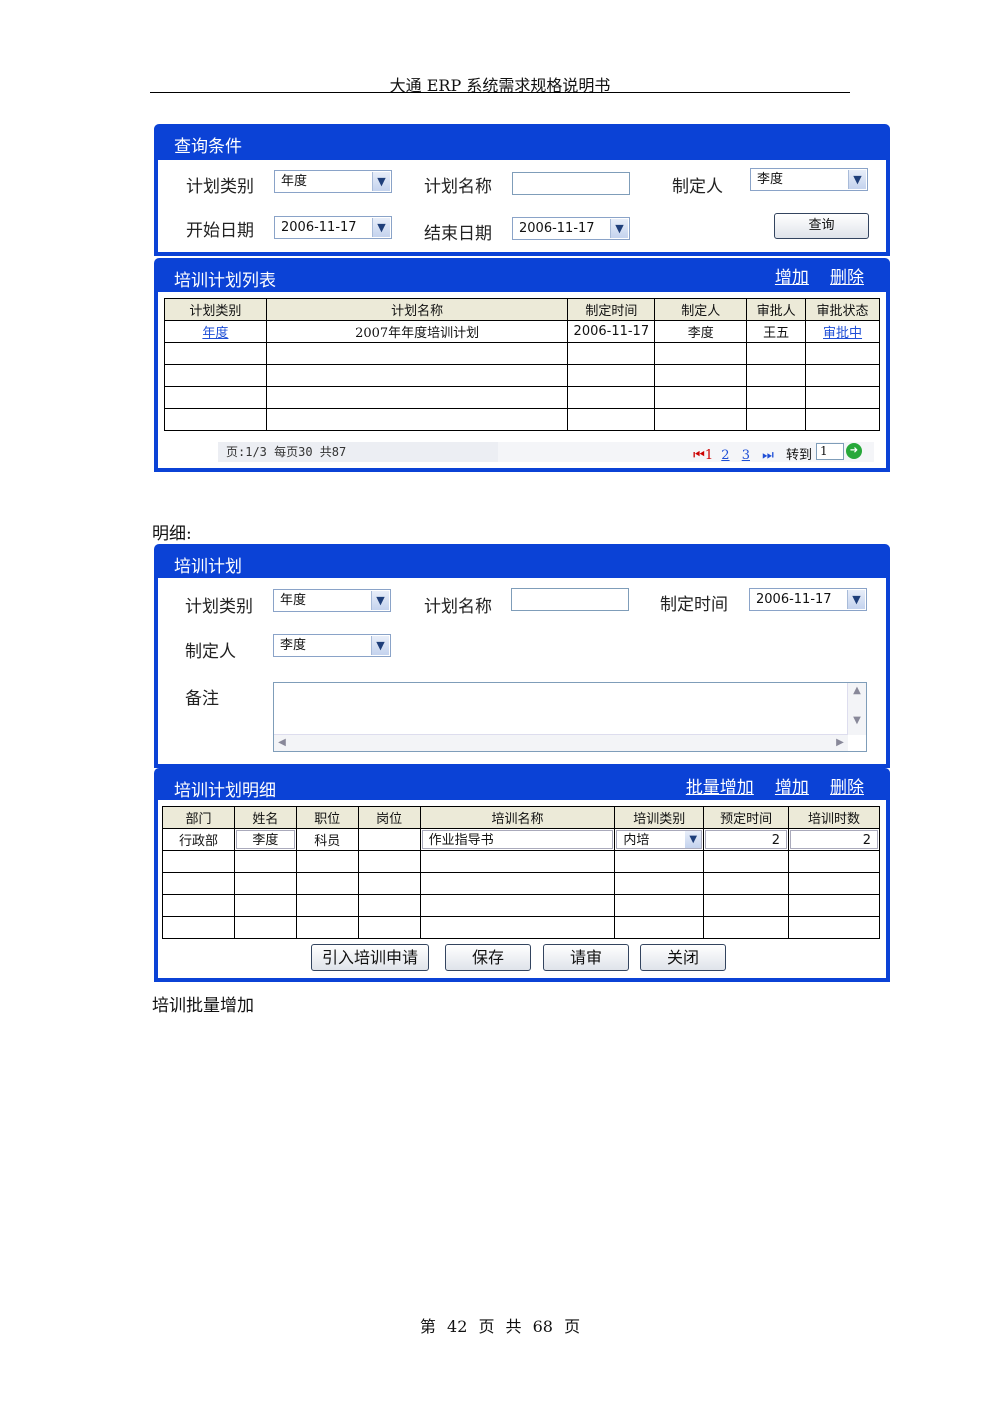  I want to click on plan-detail-header-row: 部门 姓名 职位 岗位 培训名称 培训类别 预定时间 培训时数, so click(521, 817).